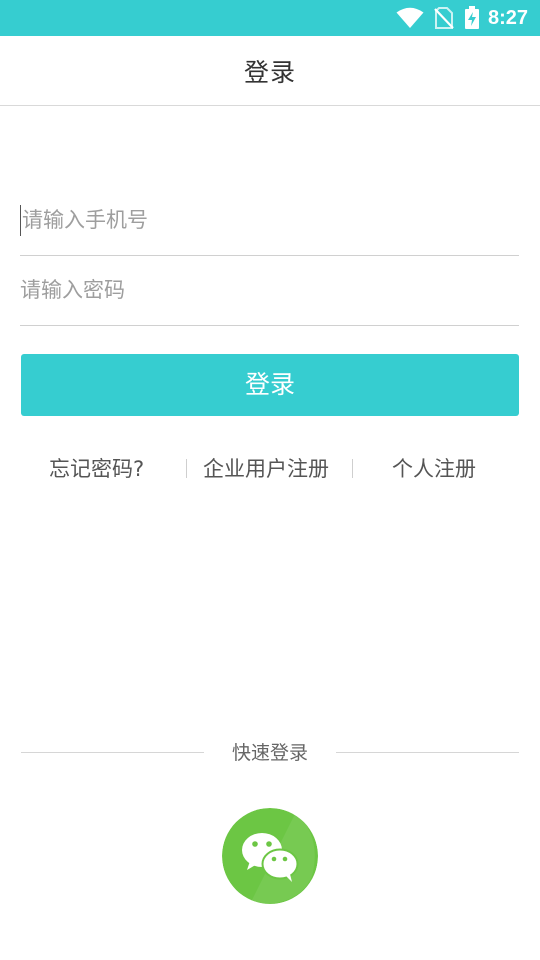  I want to click on account-links: 忘记密码? 企业用户注册 个人注册, so click(270, 469).